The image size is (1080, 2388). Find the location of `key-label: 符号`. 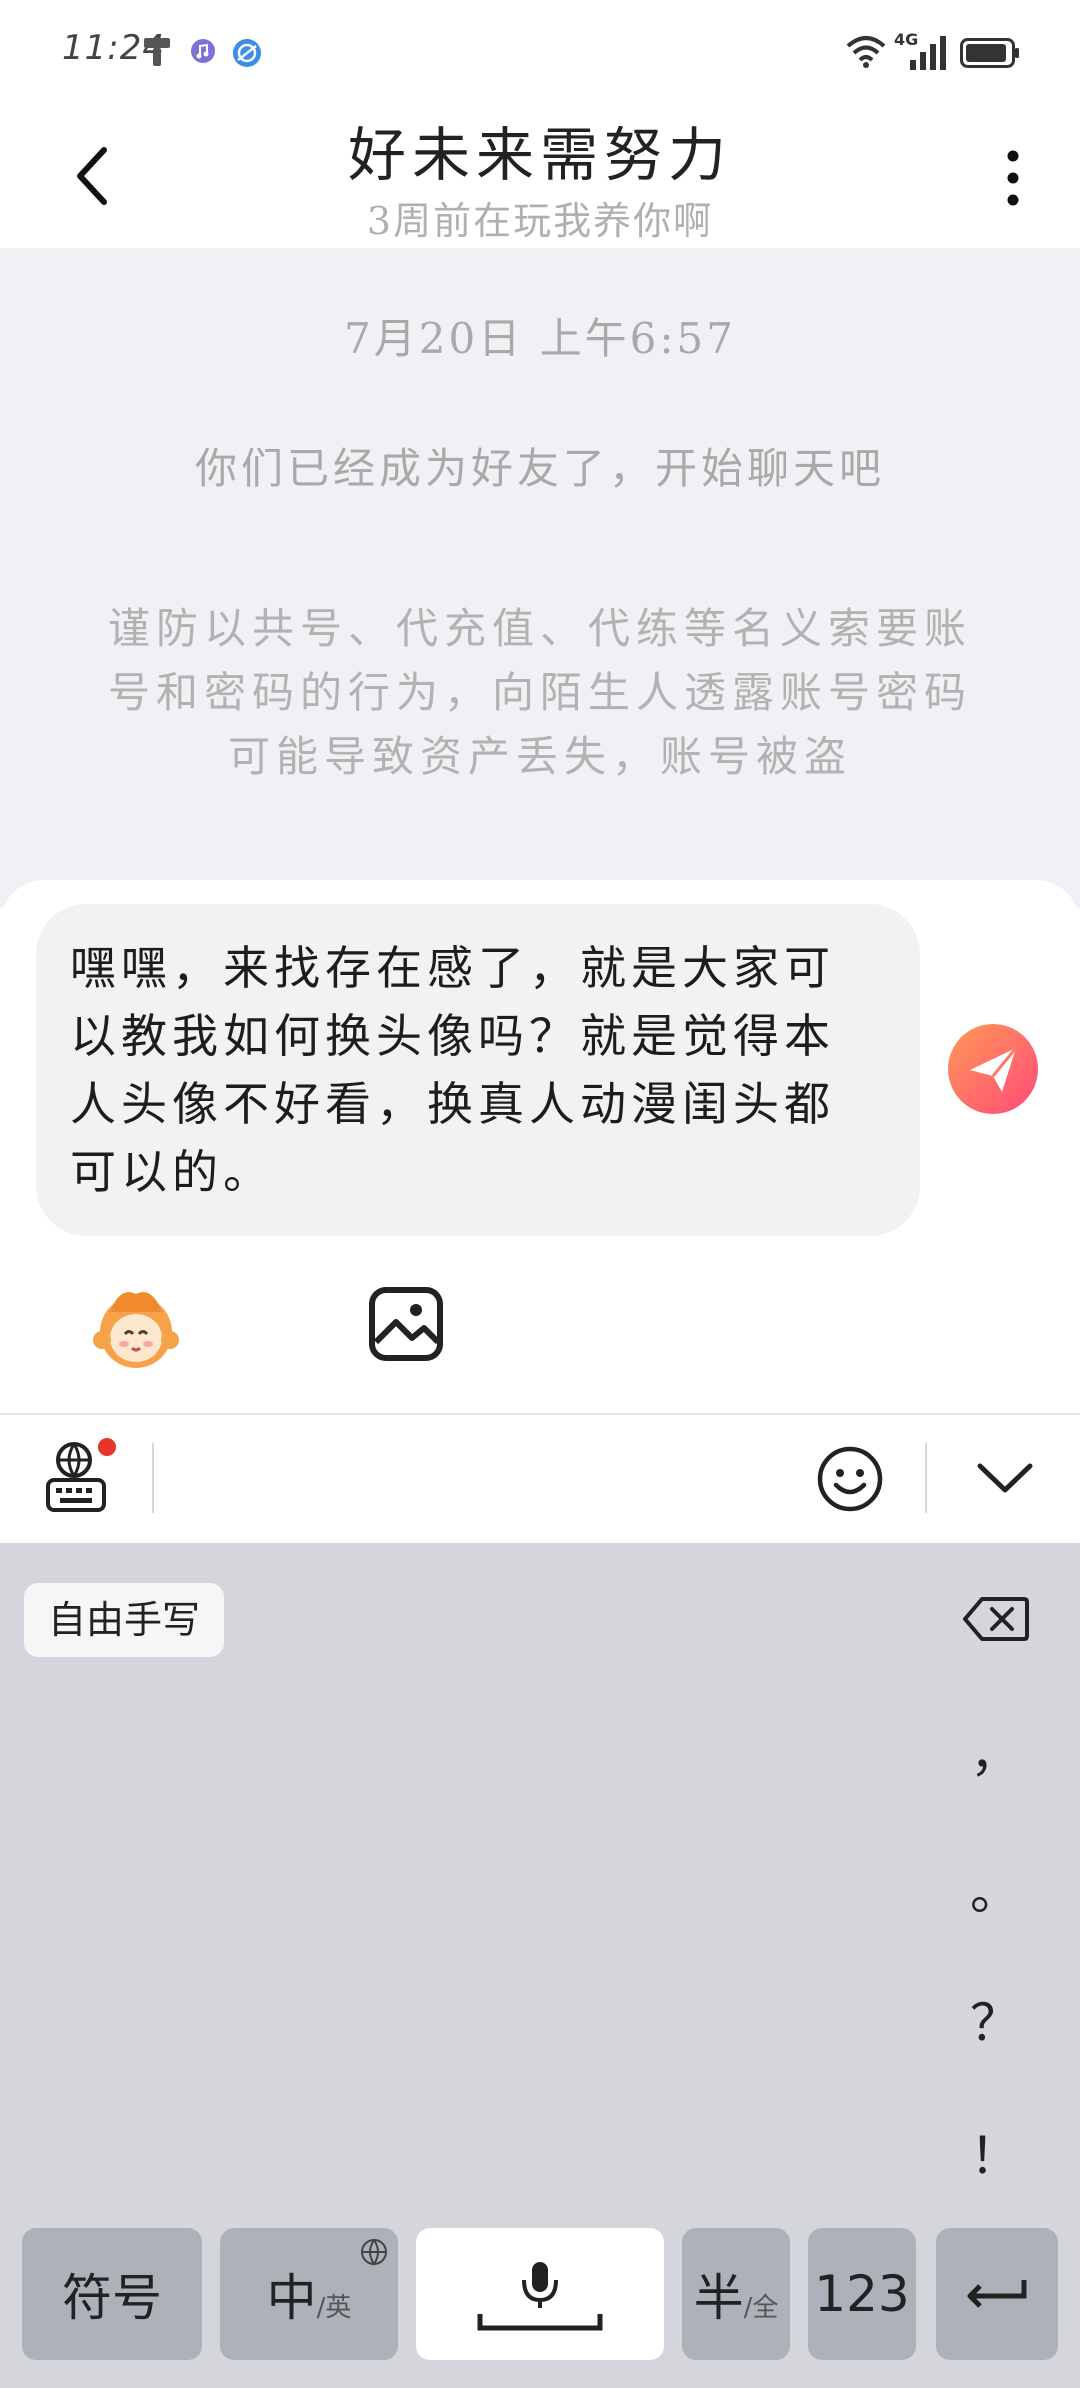

key-label: 符号 is located at coordinates (112, 2298).